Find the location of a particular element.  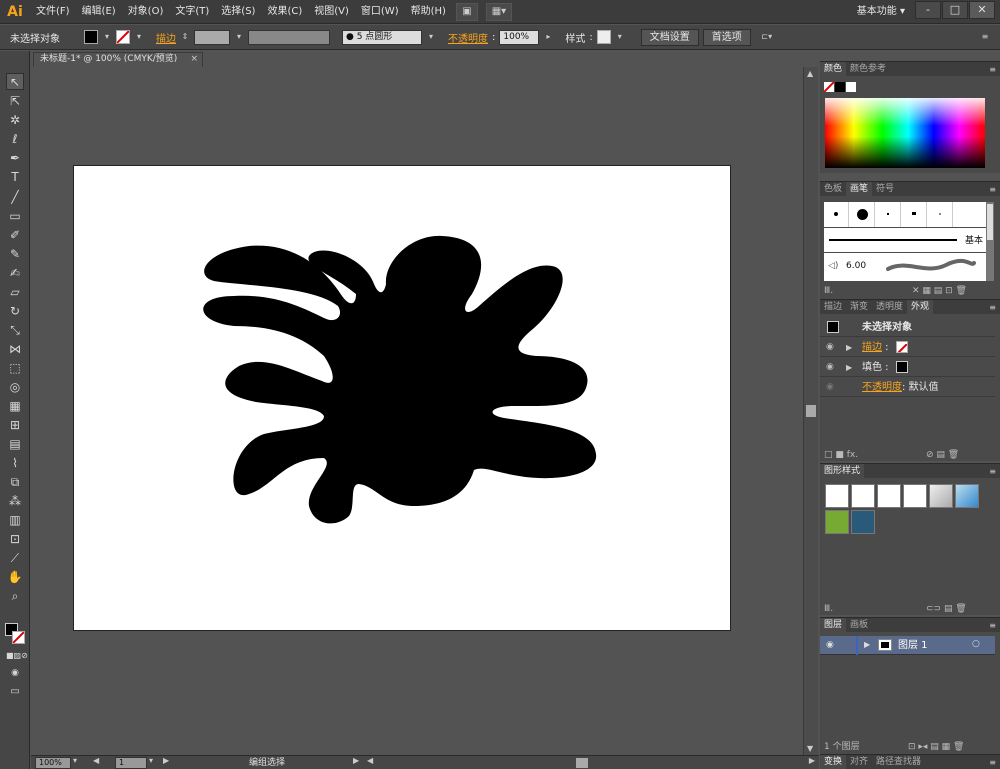

rotate-tool-icon: ↻ is located at coordinates (15, 311).